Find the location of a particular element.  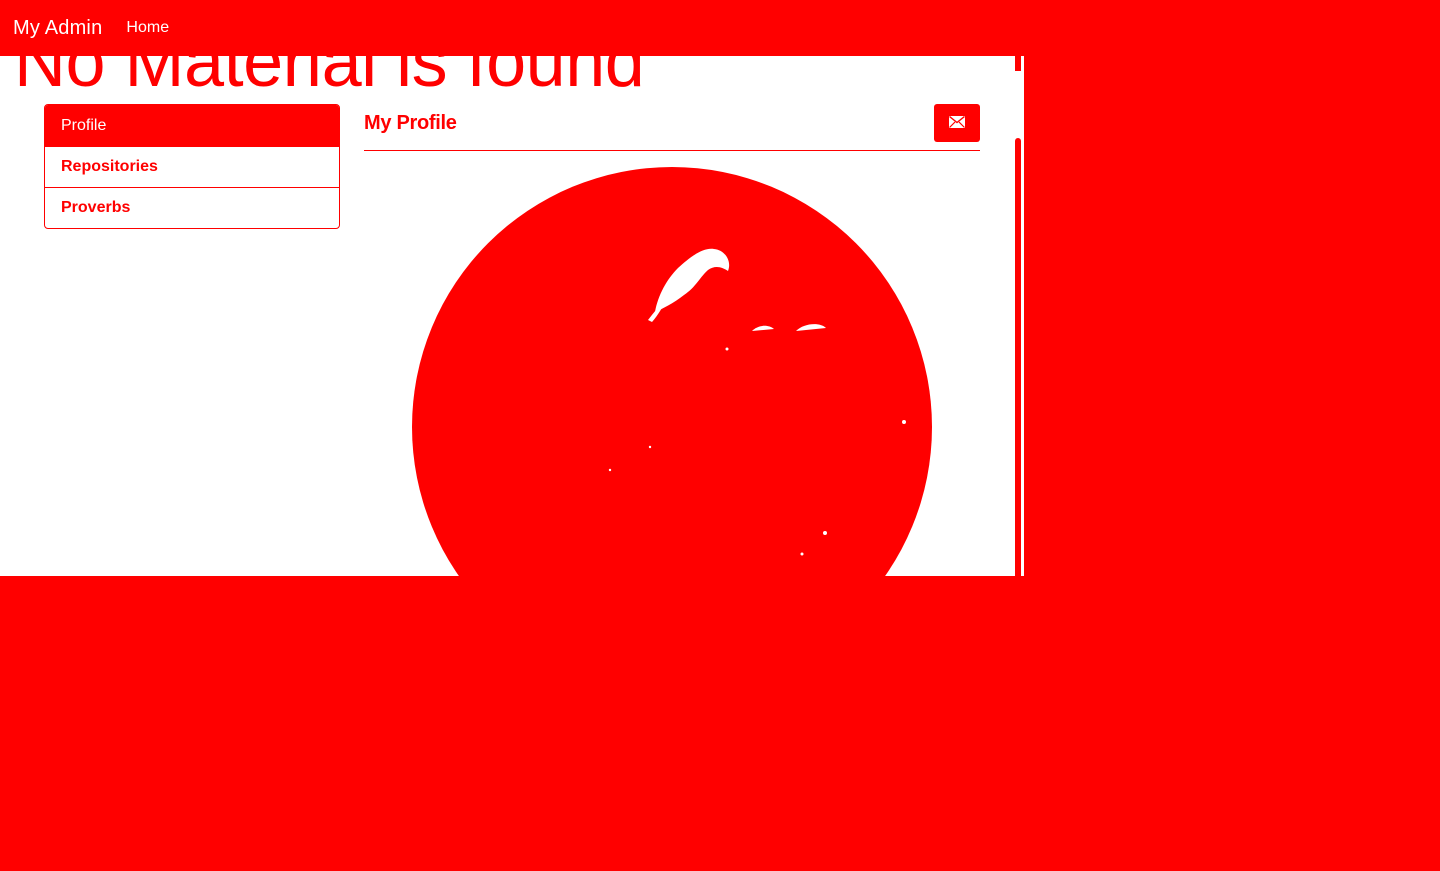

sidebar-item-repositories: Repositories is located at coordinates (192, 166).